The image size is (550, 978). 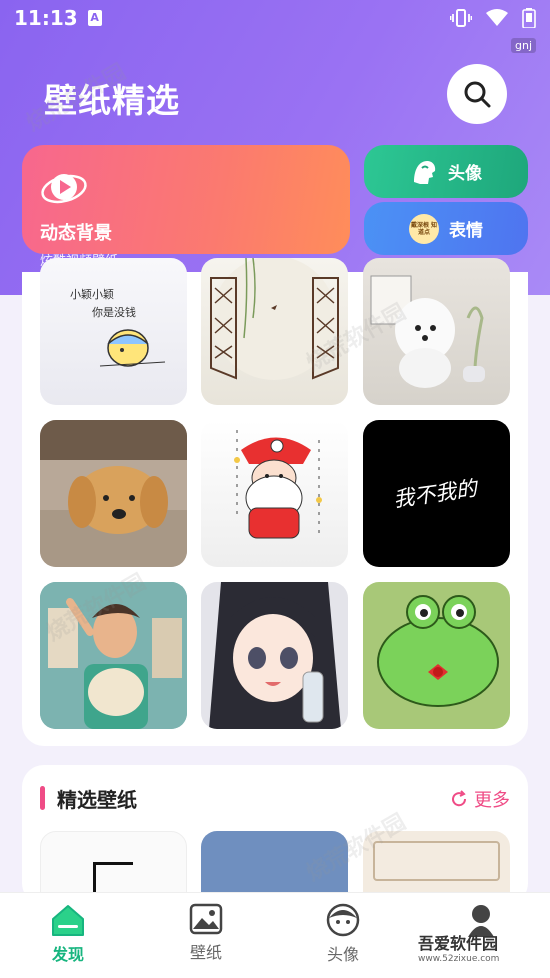 What do you see at coordinates (425, 172) in the screenshot?
I see `head-silhouette-icon` at bounding box center [425, 172].